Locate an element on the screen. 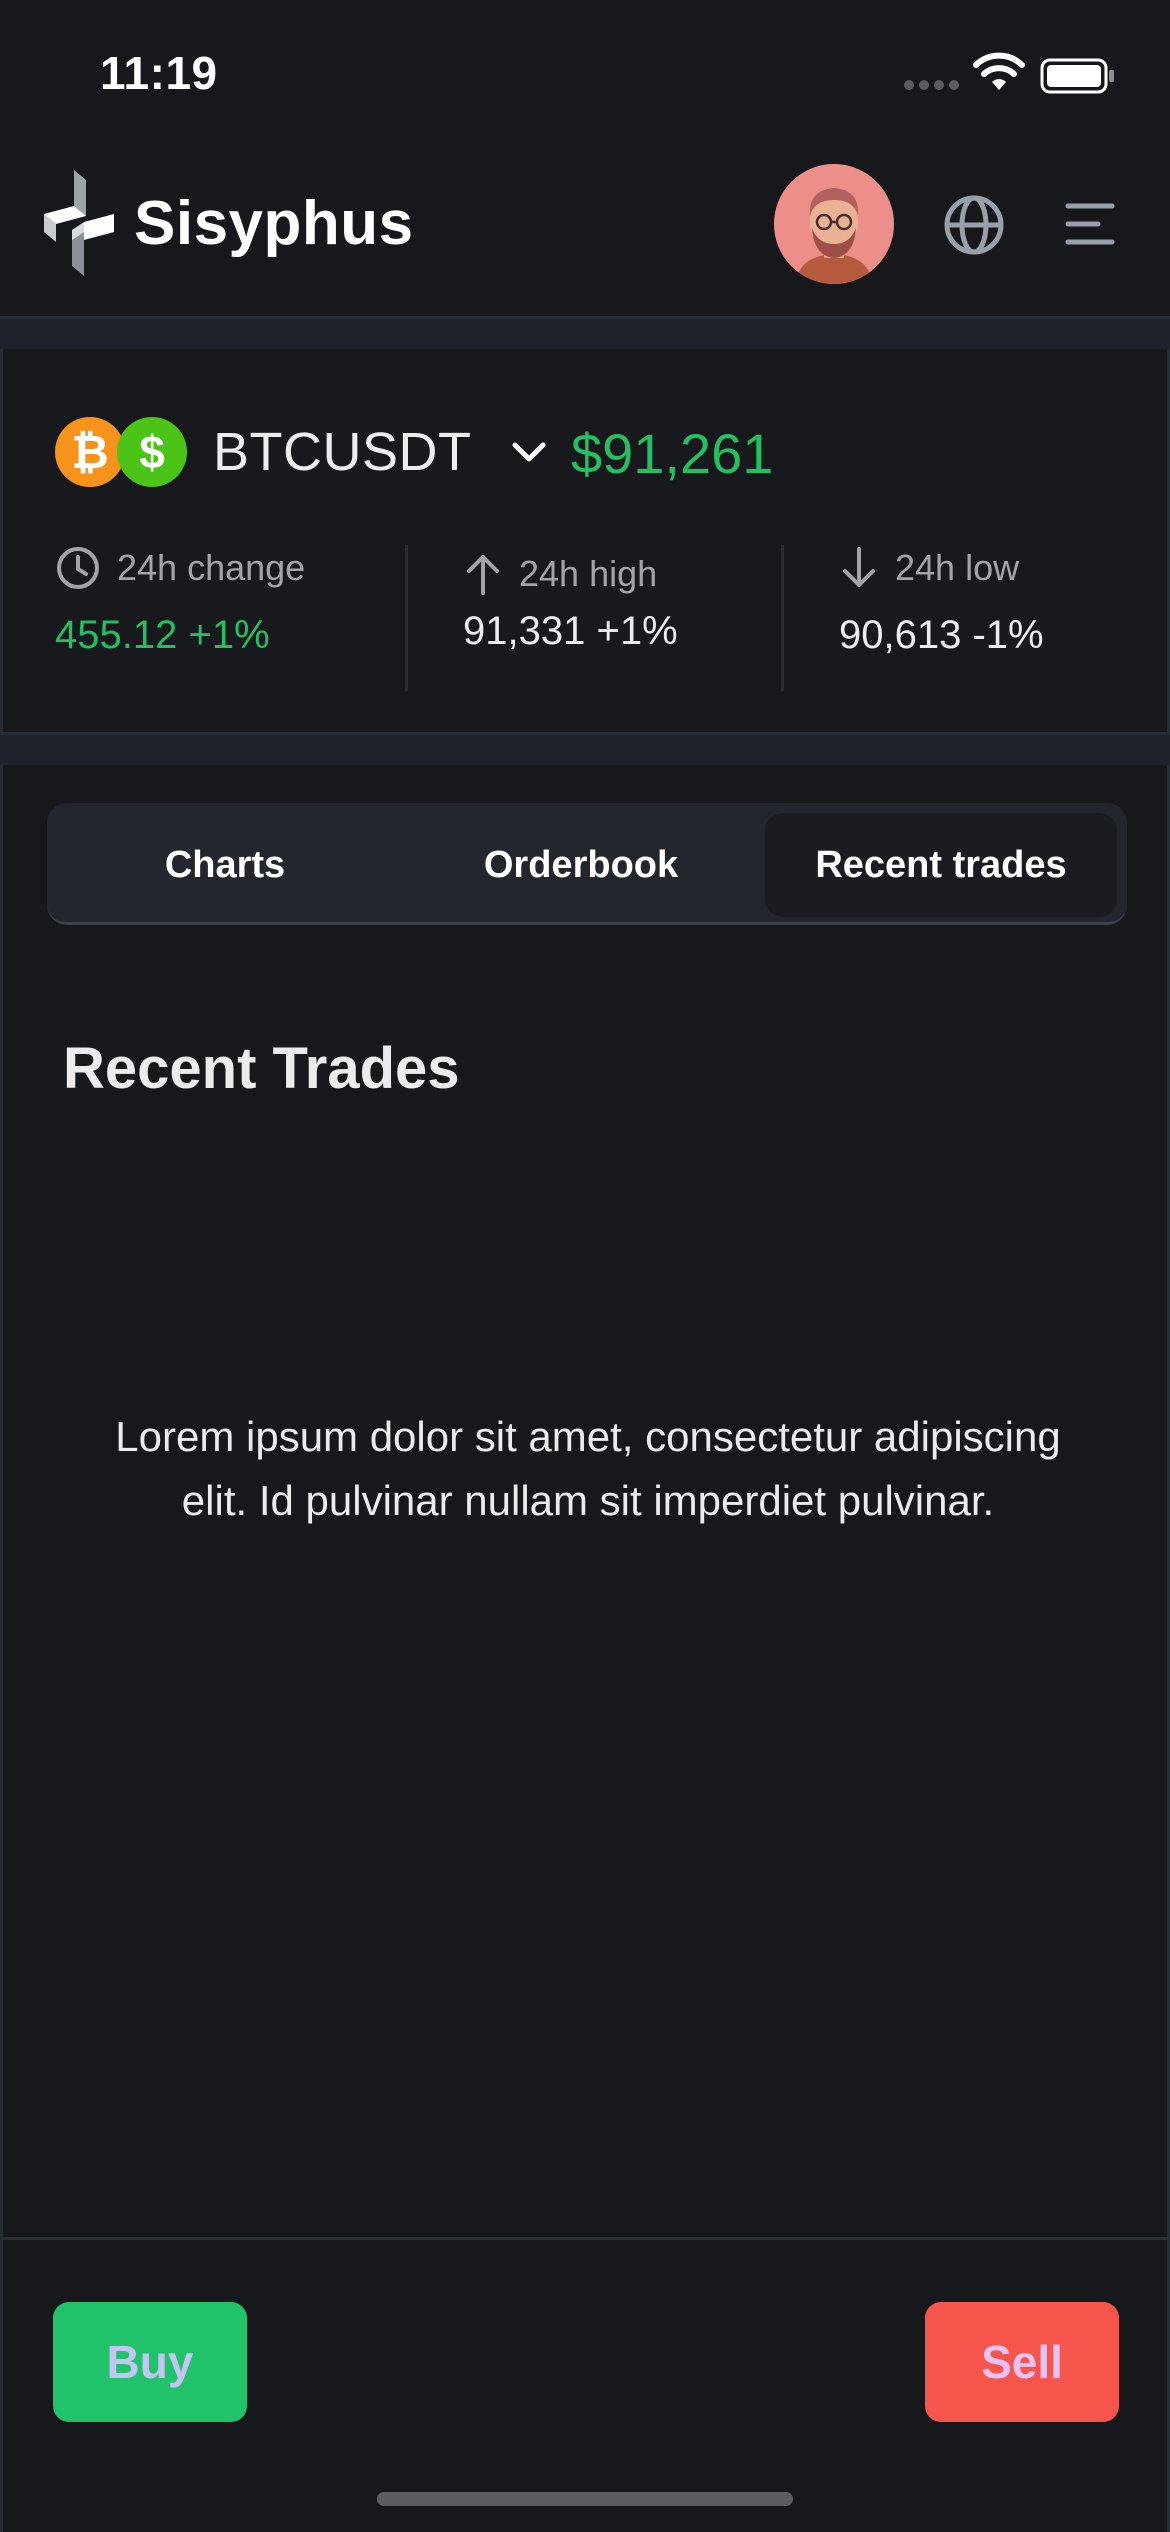 The image size is (1170, 2532). globe-icon is located at coordinates (974, 225).